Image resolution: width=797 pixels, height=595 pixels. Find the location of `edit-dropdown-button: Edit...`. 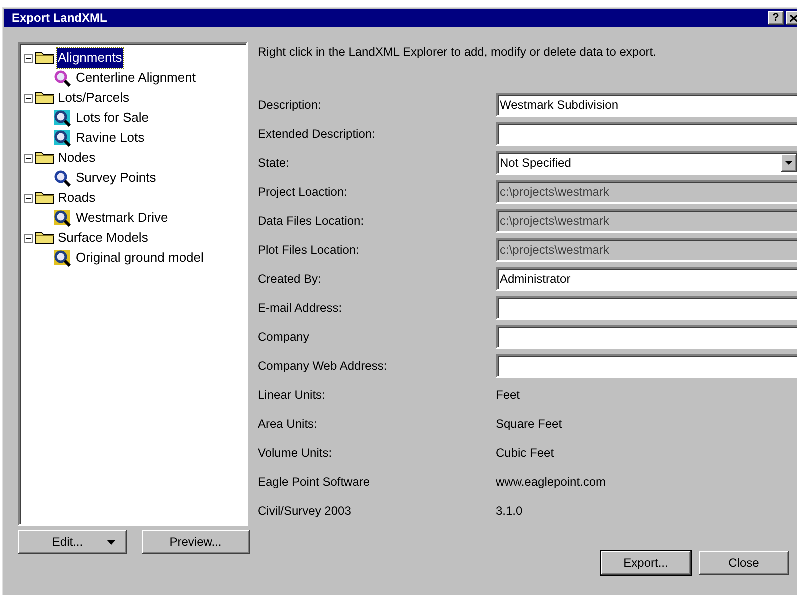

edit-dropdown-button: Edit... is located at coordinates (72, 542).